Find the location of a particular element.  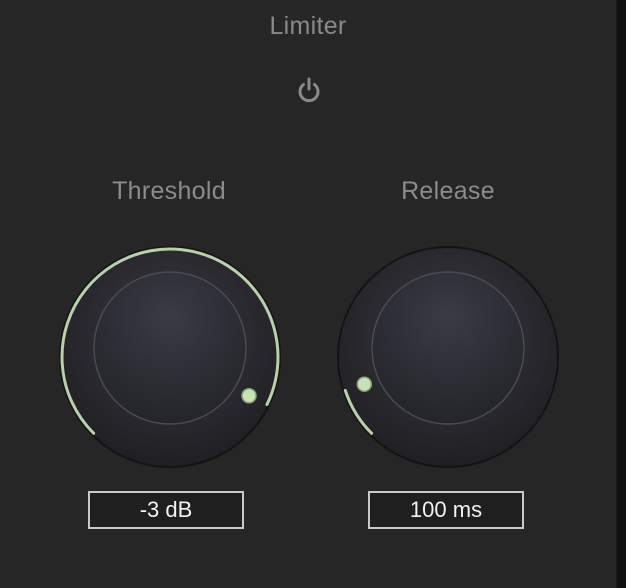

release-knob is located at coordinates (448, 357).